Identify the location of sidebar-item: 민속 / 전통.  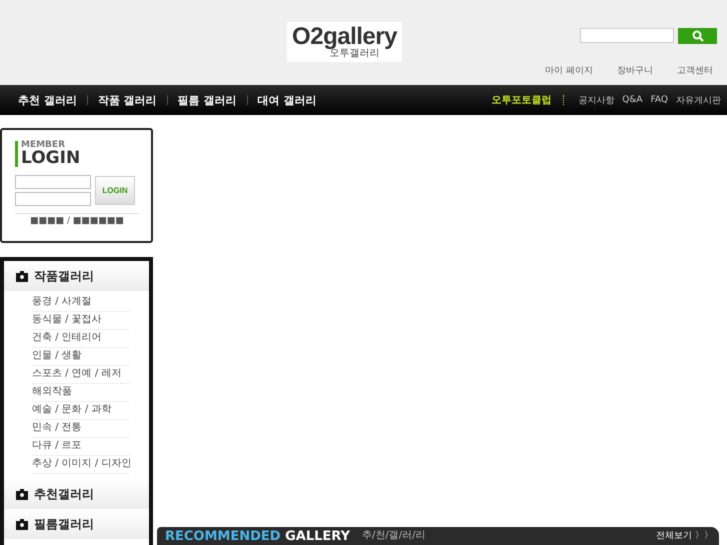
(80, 429).